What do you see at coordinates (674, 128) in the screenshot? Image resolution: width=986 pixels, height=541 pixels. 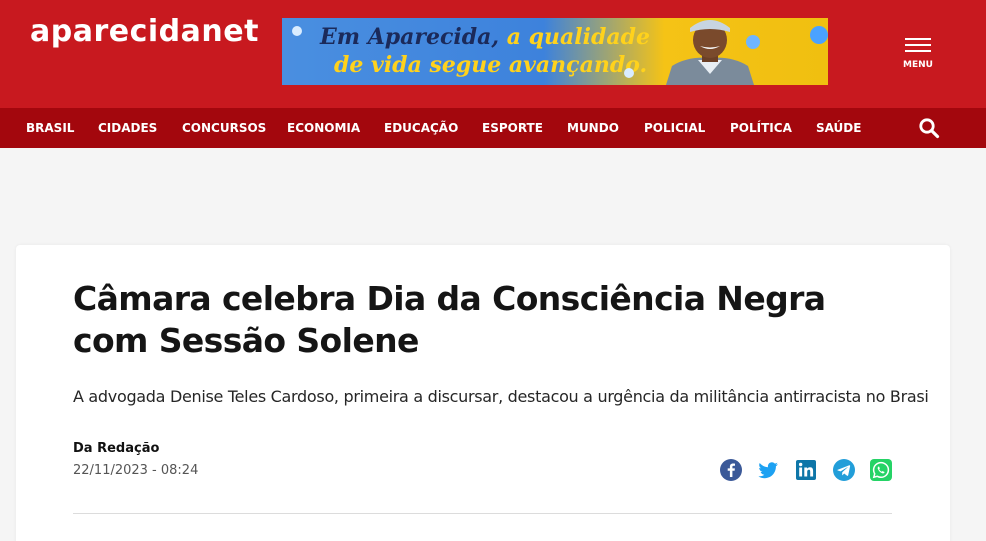 I see `nav-item-policial: POLICIAL` at bounding box center [674, 128].